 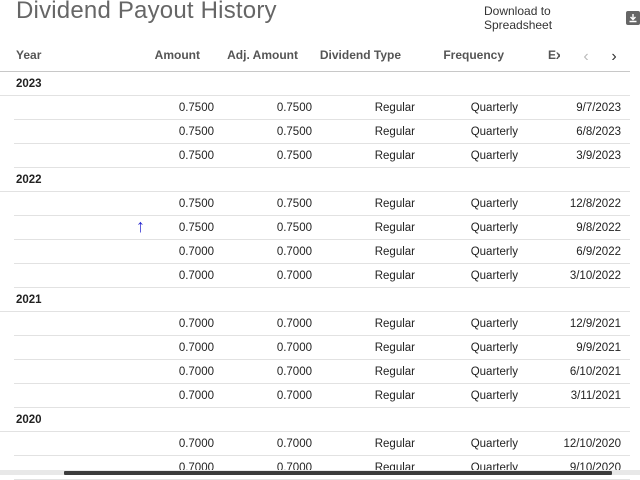 I want to click on horizontal-scrollbar, so click(x=320, y=472).